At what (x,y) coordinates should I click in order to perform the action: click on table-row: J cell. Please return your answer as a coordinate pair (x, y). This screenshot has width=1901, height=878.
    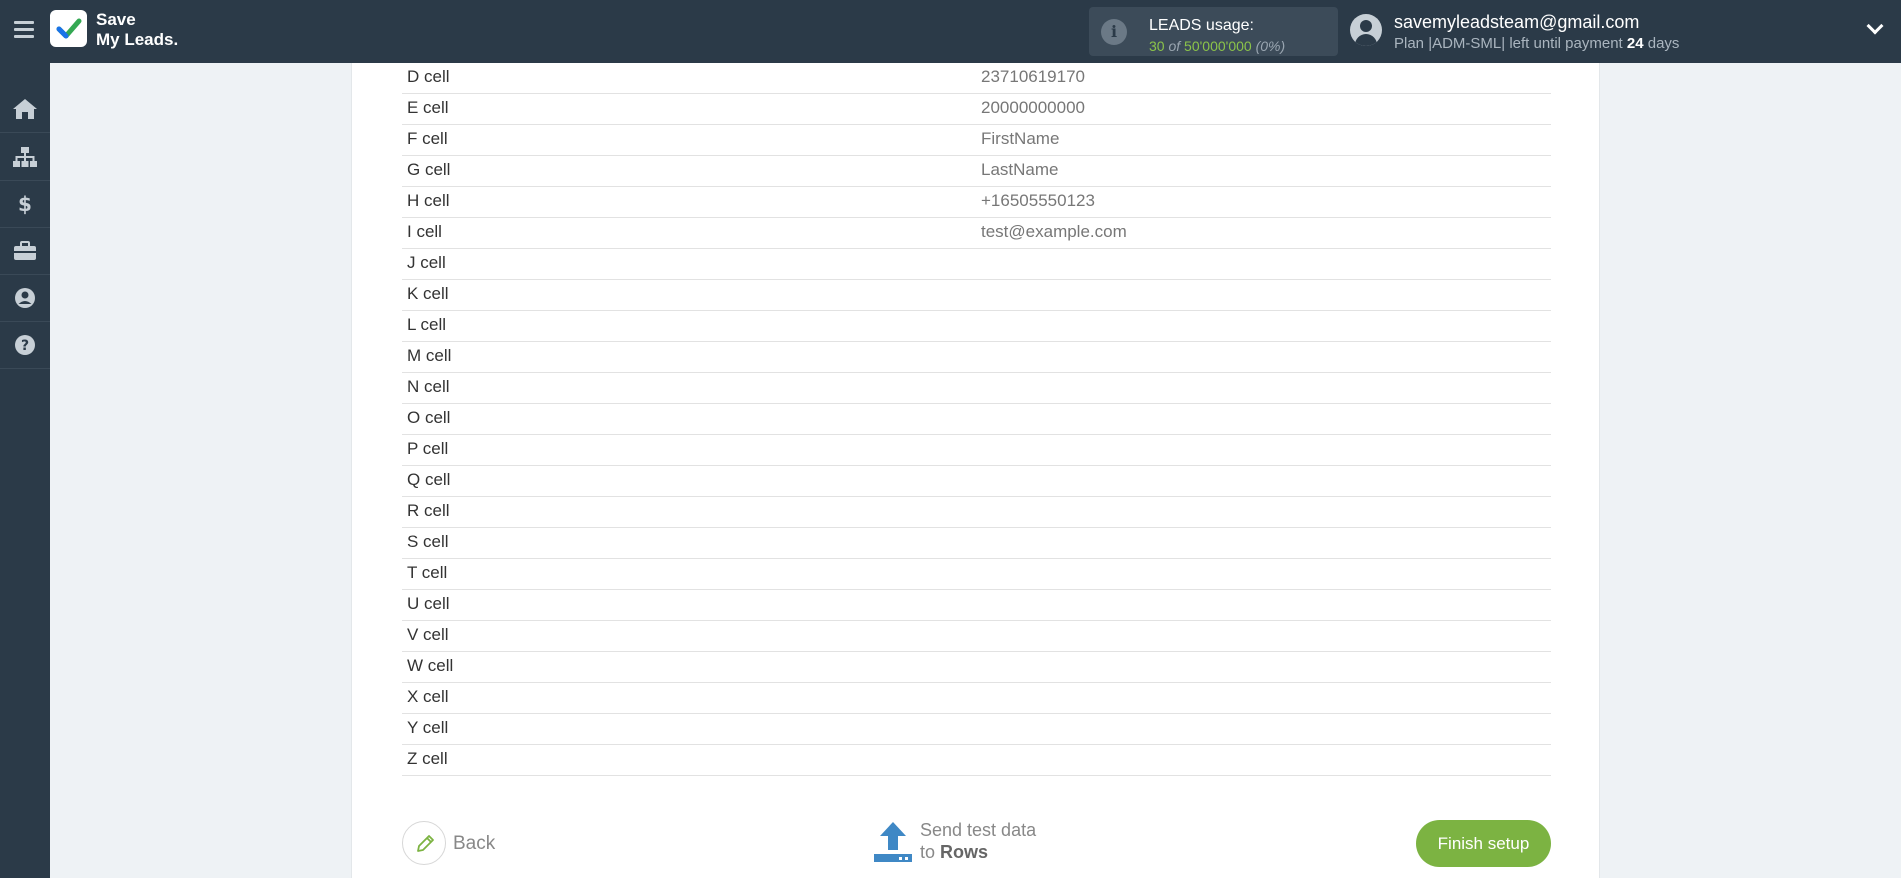
    Looking at the image, I should click on (976, 264).